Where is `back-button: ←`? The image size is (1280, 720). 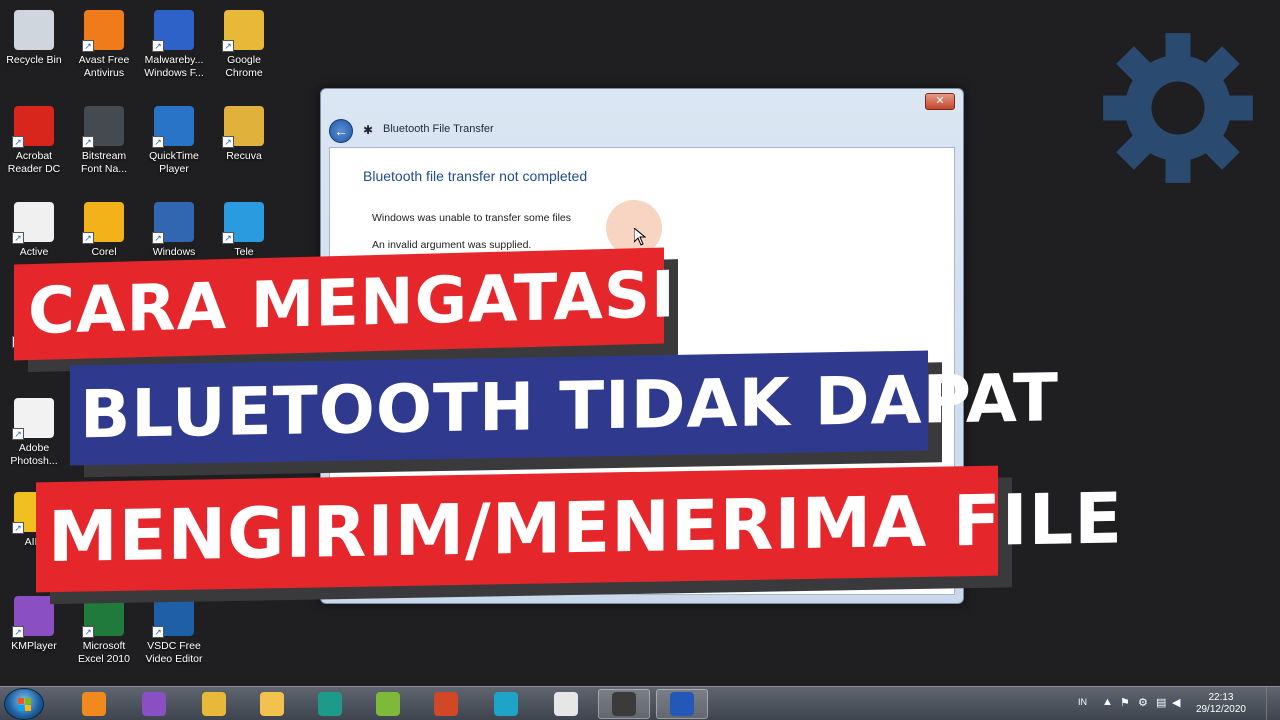 back-button: ← is located at coordinates (341, 131).